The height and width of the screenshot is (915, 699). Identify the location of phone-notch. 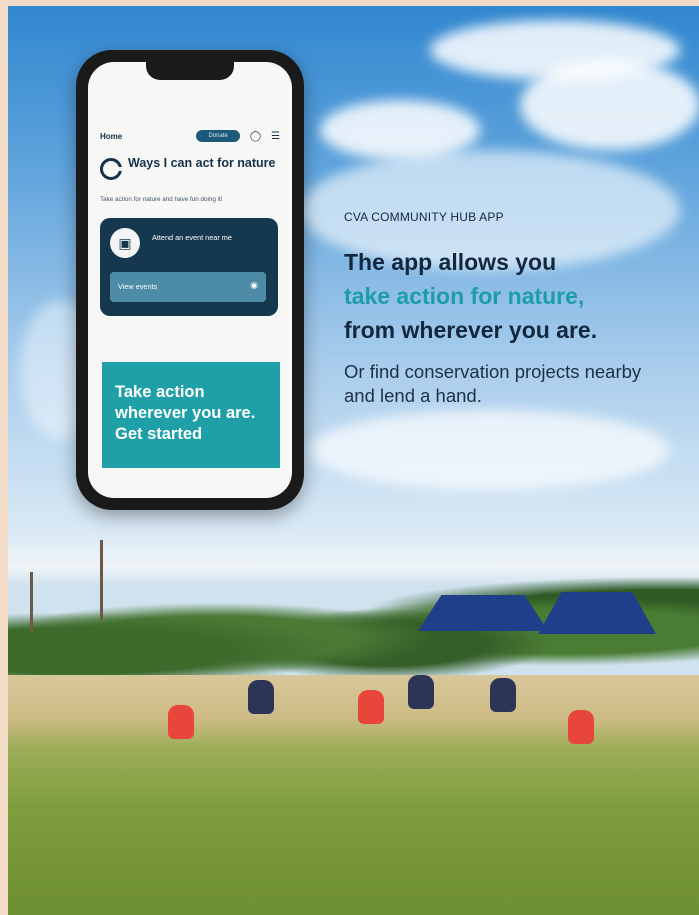
(190, 71).